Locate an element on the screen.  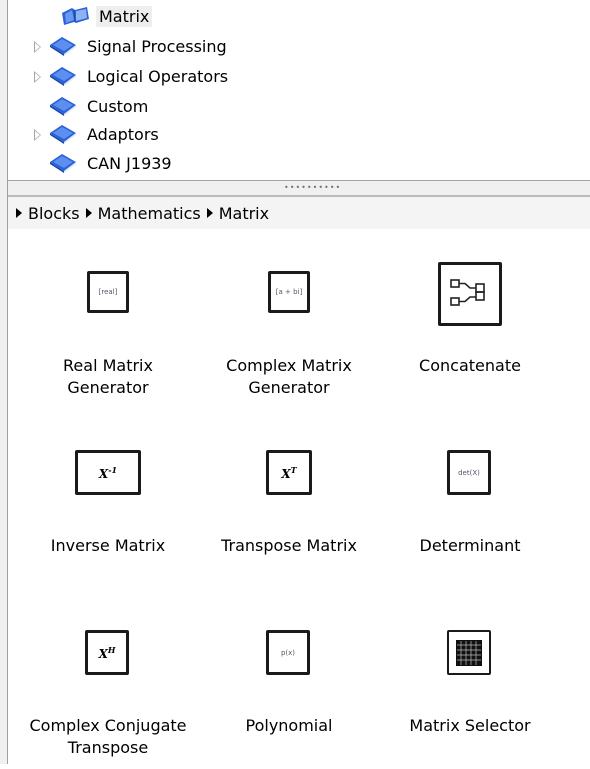
block-label: Transpose Matrix is located at coordinates (289, 545).